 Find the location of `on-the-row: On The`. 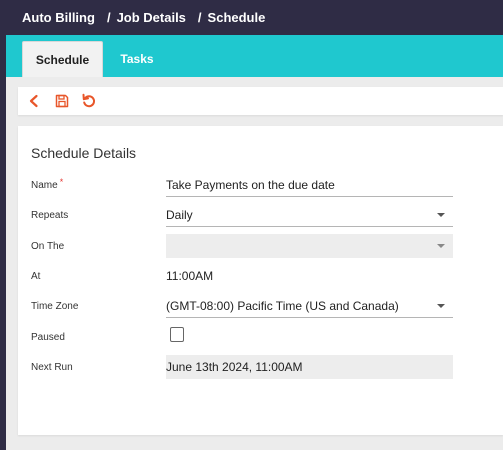

on-the-row: On The is located at coordinates (260, 247).